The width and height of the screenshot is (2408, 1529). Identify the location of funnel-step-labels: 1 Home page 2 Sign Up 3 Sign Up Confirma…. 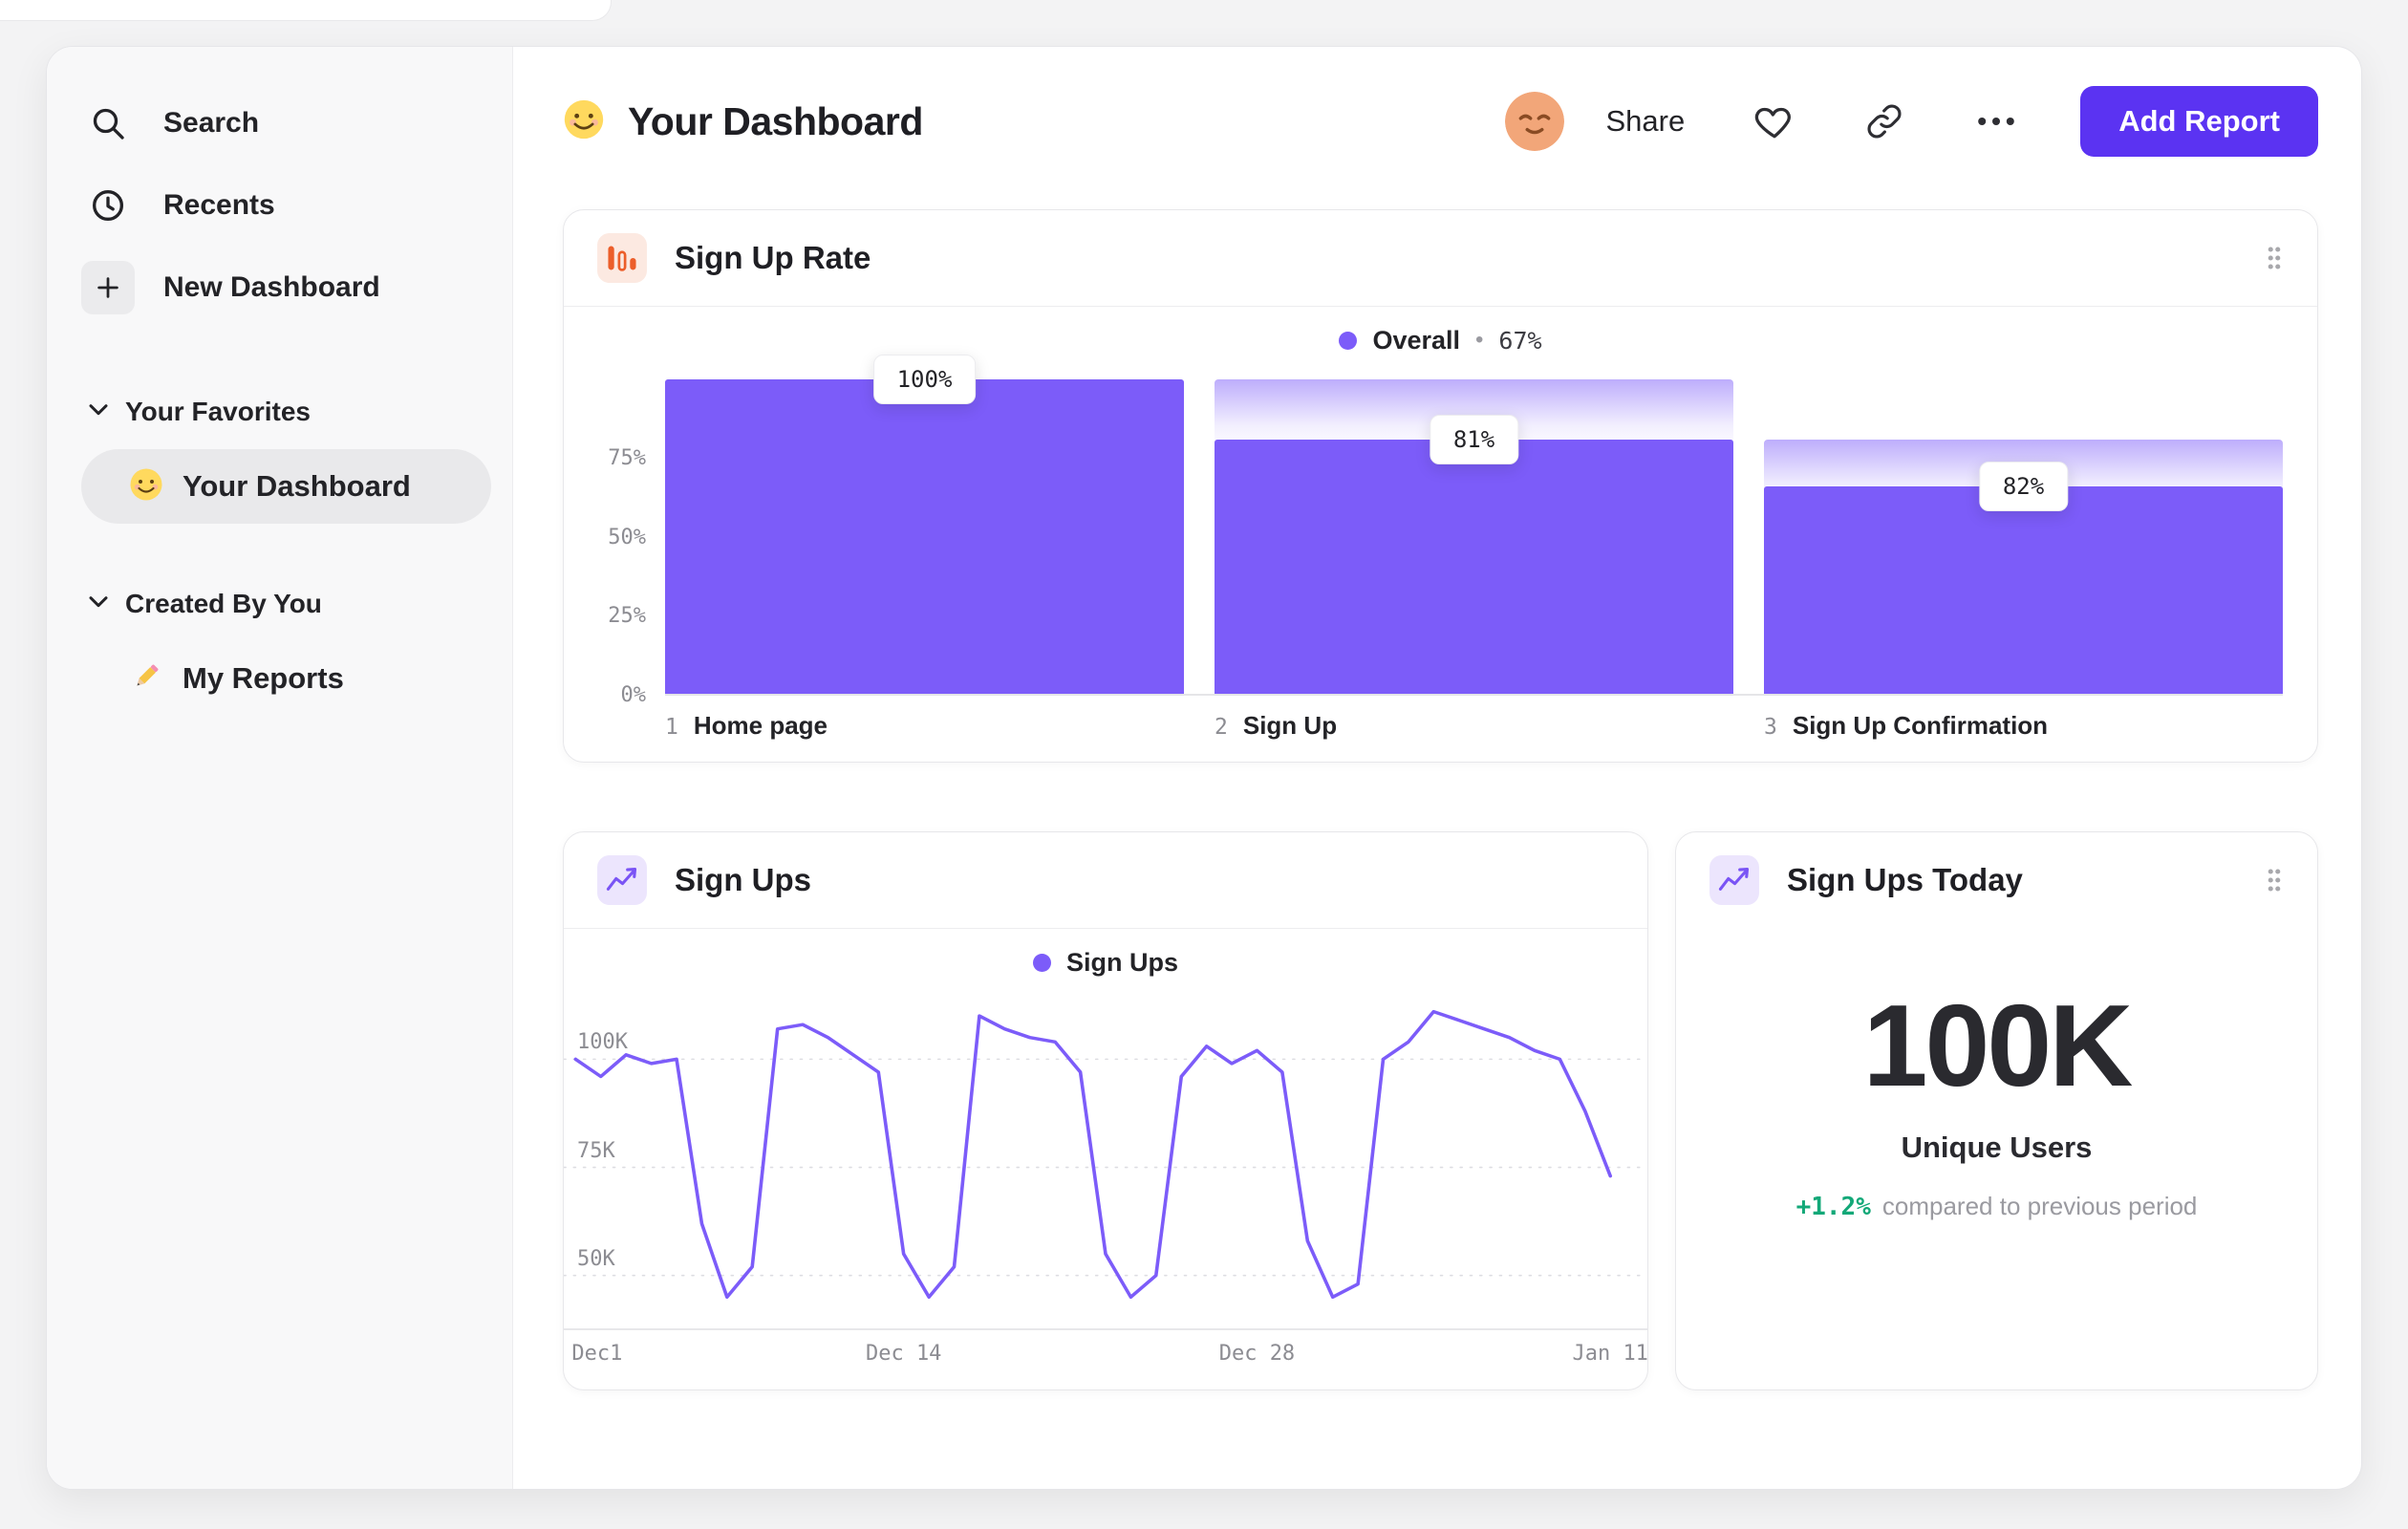
(1441, 718).